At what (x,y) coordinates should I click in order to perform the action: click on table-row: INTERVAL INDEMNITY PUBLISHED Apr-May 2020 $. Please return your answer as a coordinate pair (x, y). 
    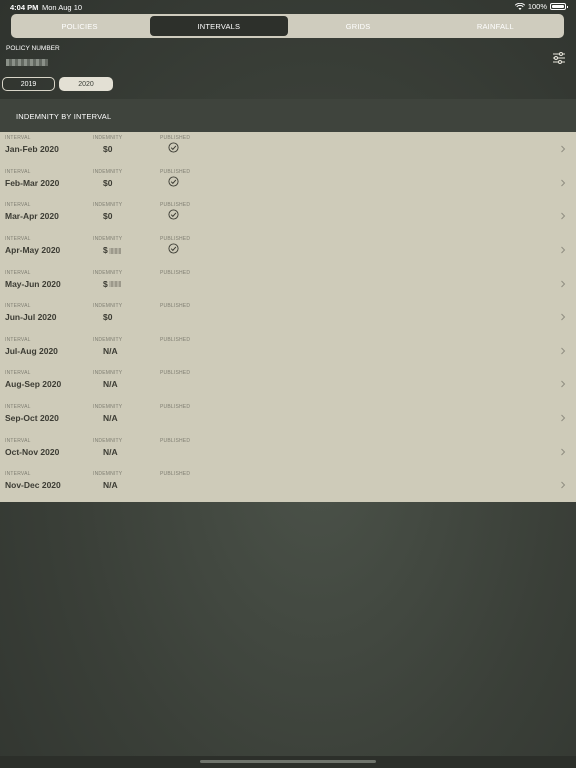
    Looking at the image, I should click on (288, 250).